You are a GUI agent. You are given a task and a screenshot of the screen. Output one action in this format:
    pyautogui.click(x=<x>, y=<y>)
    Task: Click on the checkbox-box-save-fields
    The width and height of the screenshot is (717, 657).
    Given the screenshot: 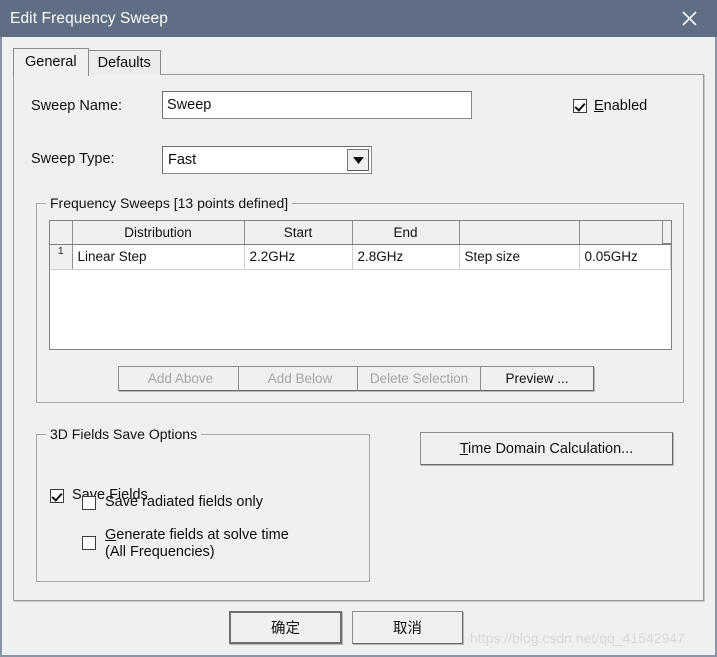 What is the action you would take?
    pyautogui.click(x=57, y=495)
    